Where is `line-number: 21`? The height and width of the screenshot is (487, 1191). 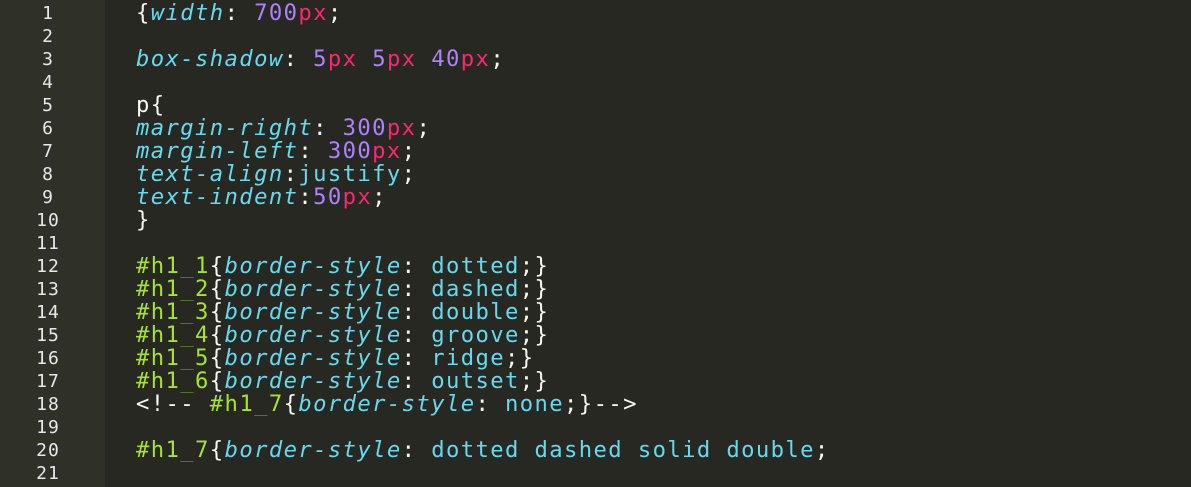
line-number: 21 is located at coordinates (48, 473).